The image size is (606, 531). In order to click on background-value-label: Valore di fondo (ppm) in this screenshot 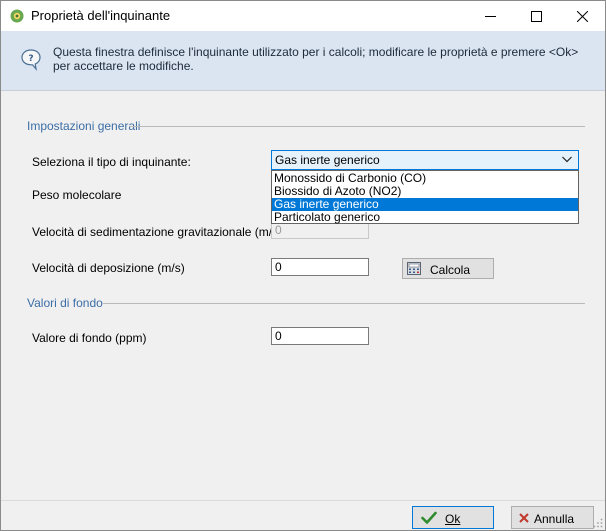, I will do `click(89, 338)`.